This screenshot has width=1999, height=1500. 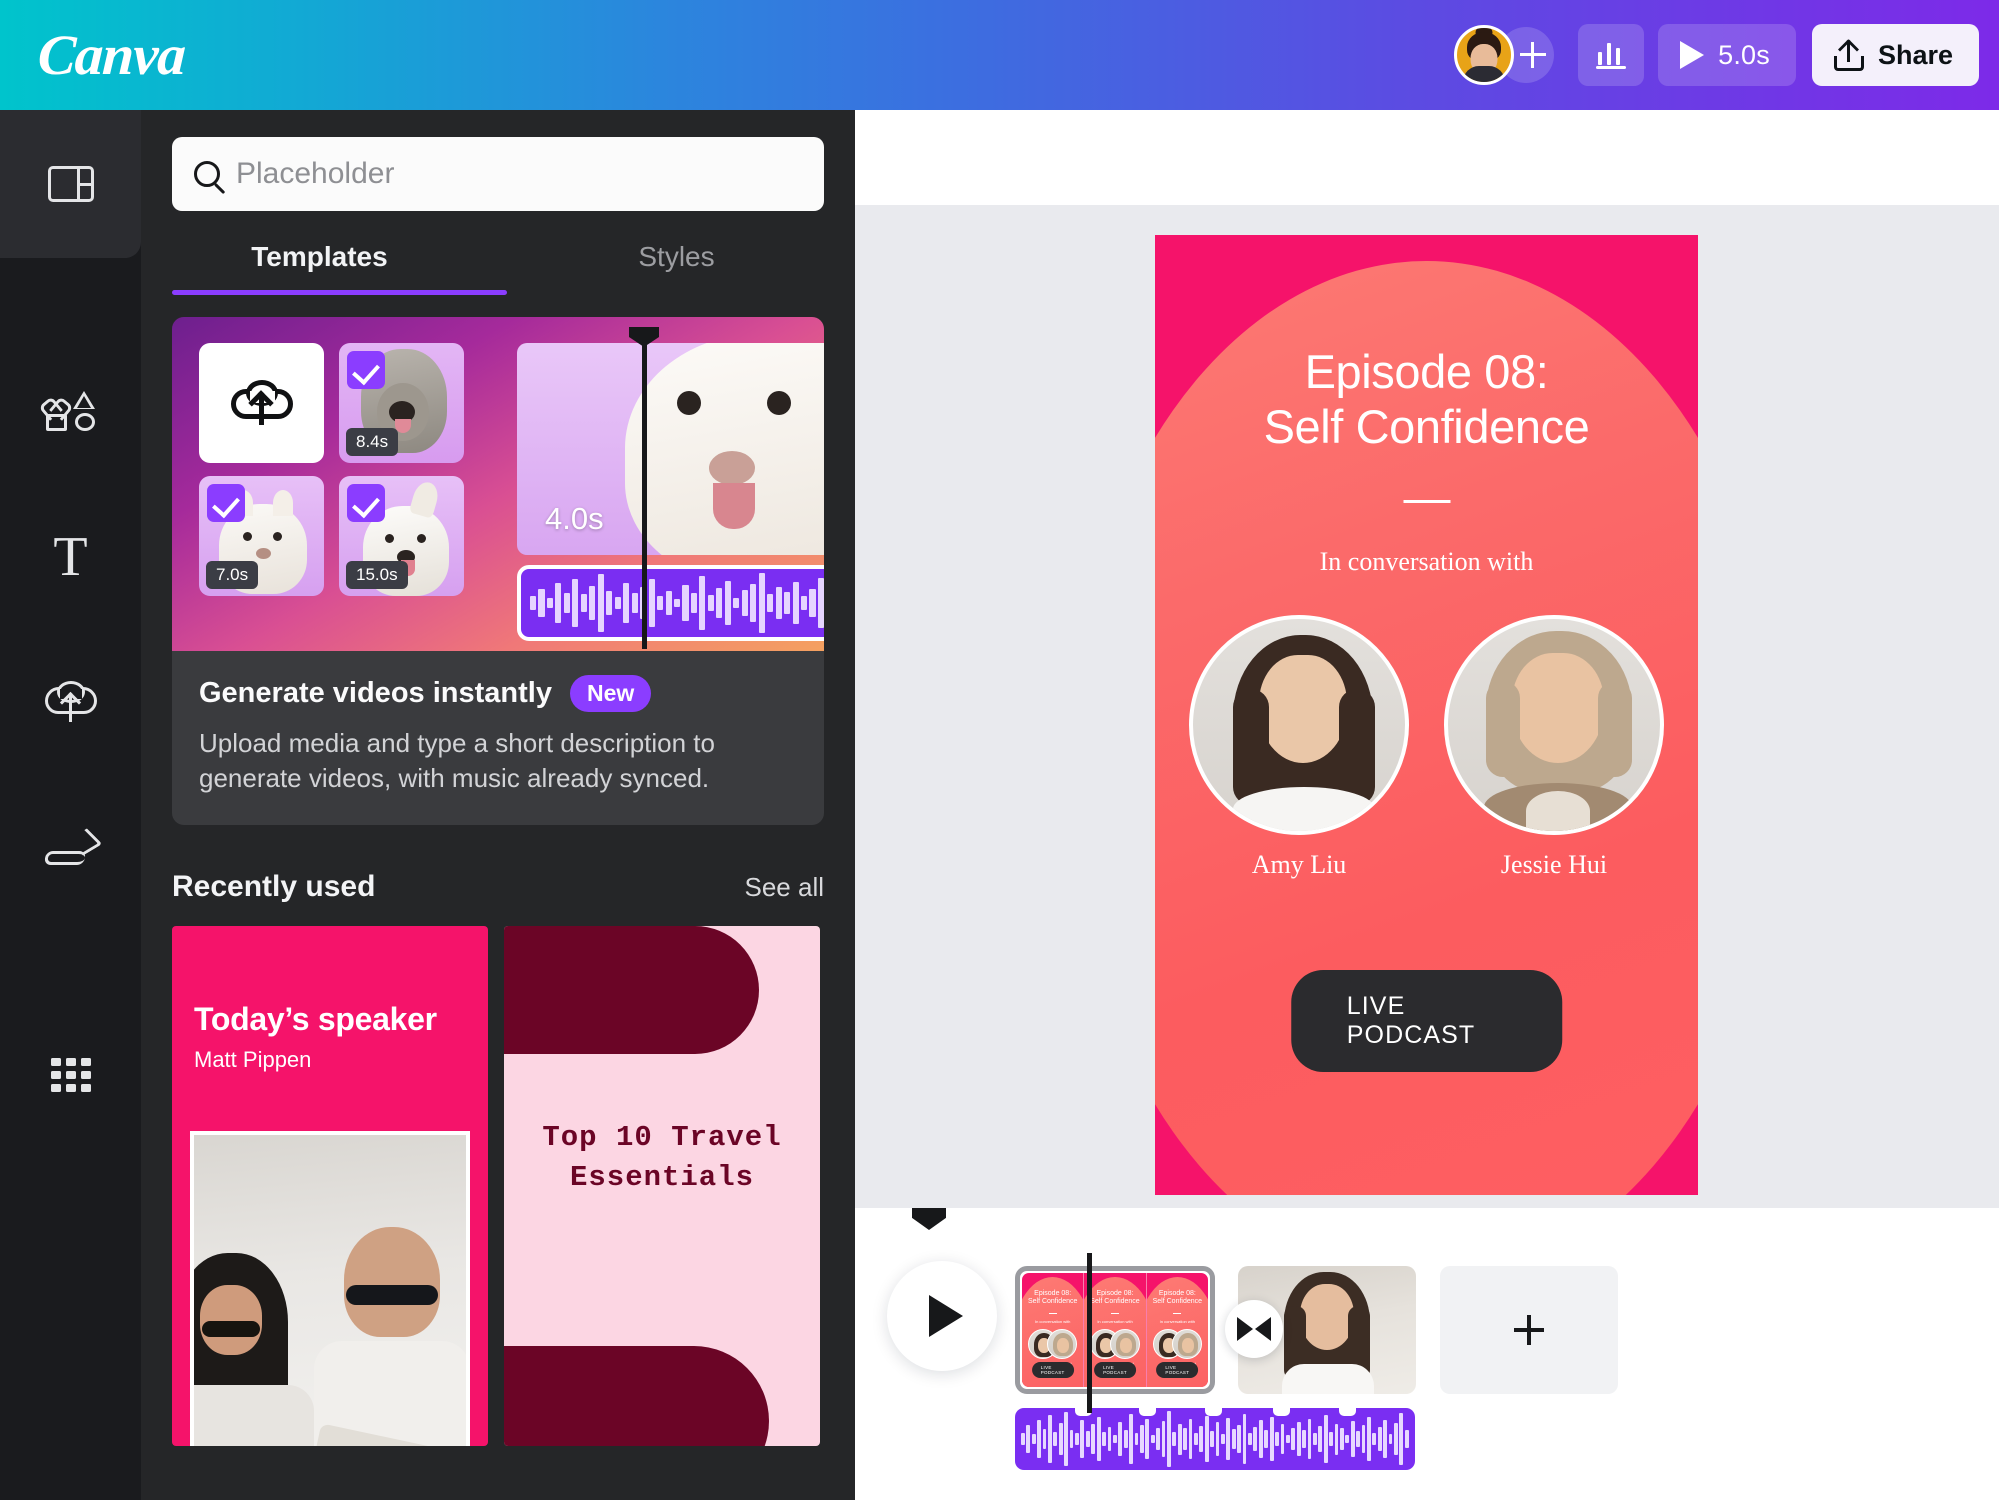 What do you see at coordinates (1426, 371) in the screenshot?
I see `design-title-line1: Episode 08:` at bounding box center [1426, 371].